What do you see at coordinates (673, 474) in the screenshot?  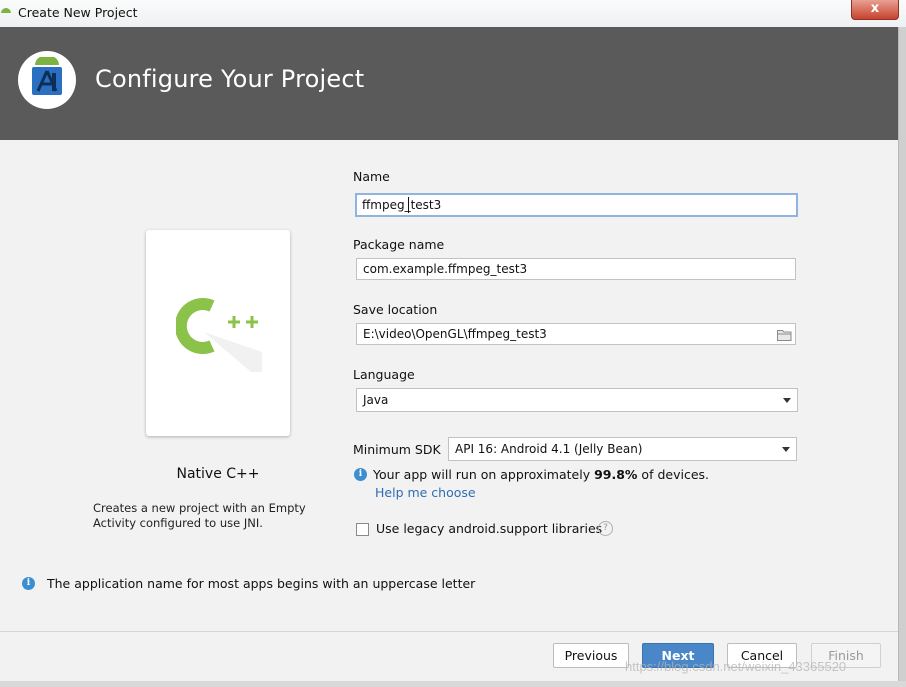 I see `sdk-note-suffix: of devices.` at bounding box center [673, 474].